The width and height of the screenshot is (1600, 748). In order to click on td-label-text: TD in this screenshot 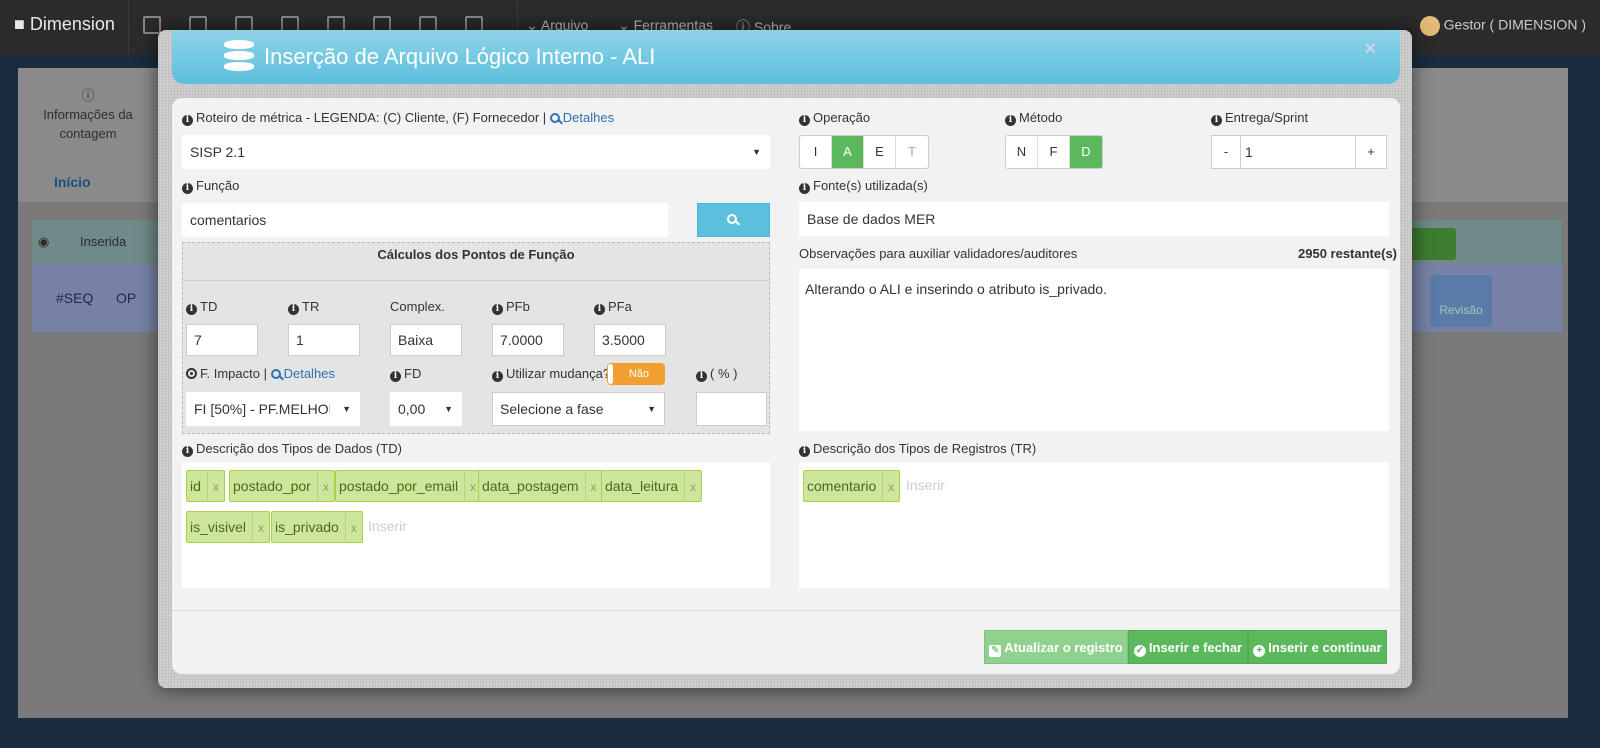, I will do `click(209, 306)`.